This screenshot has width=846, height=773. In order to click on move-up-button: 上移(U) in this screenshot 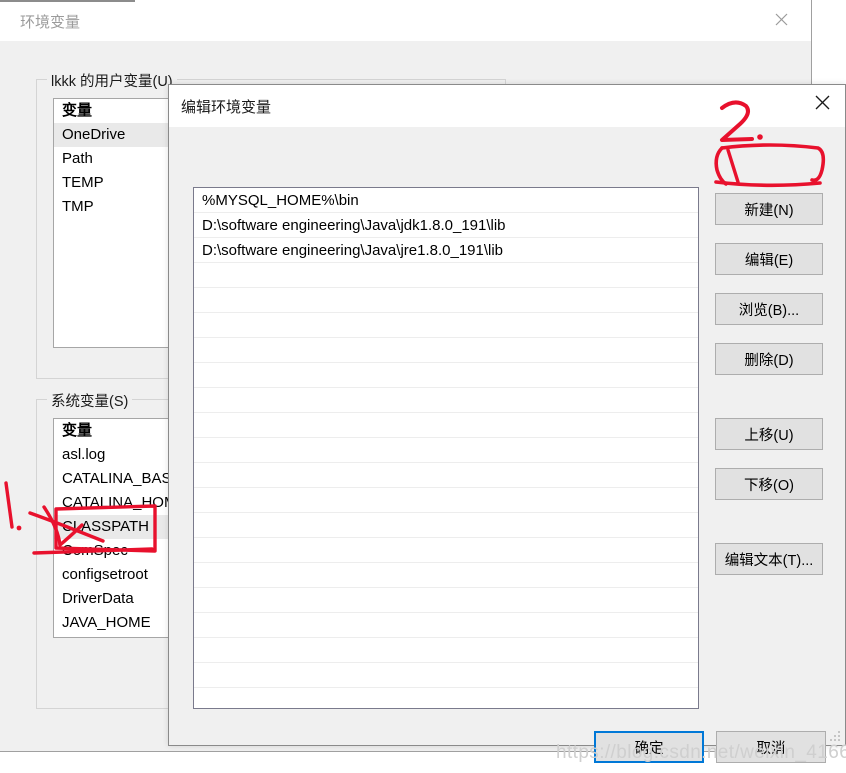, I will do `click(769, 434)`.